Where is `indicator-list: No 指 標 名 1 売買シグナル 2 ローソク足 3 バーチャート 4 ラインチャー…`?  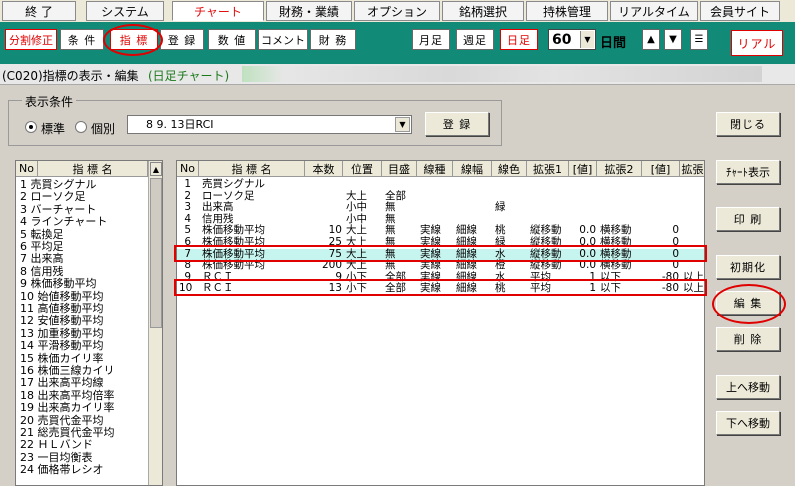 indicator-list: No 指 標 名 1 売買シグナル 2 ローソク足 3 バーチャート 4 ラインチャー… is located at coordinates (89, 323).